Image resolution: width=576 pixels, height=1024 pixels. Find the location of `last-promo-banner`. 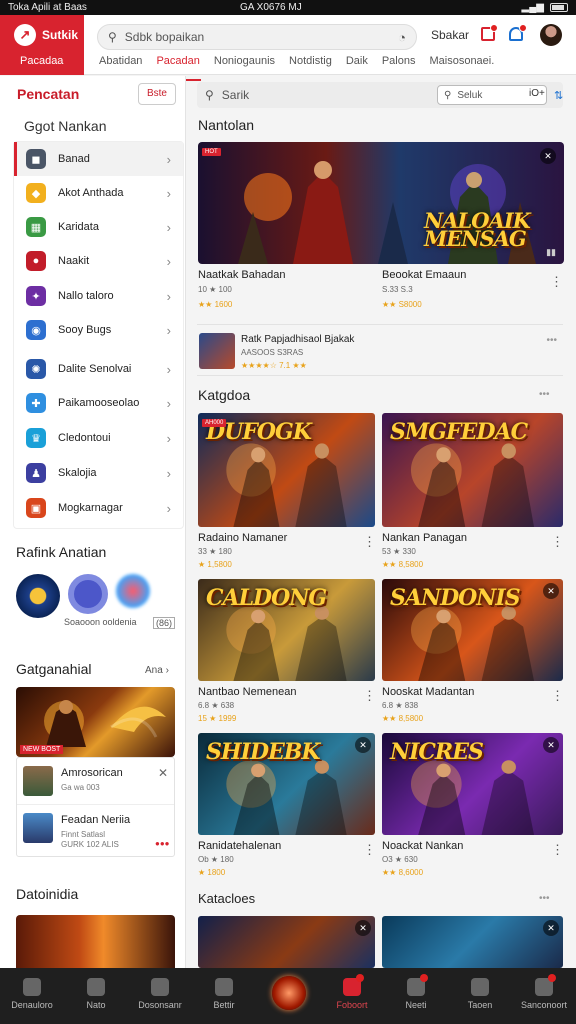

last-promo-banner is located at coordinates (95, 945).